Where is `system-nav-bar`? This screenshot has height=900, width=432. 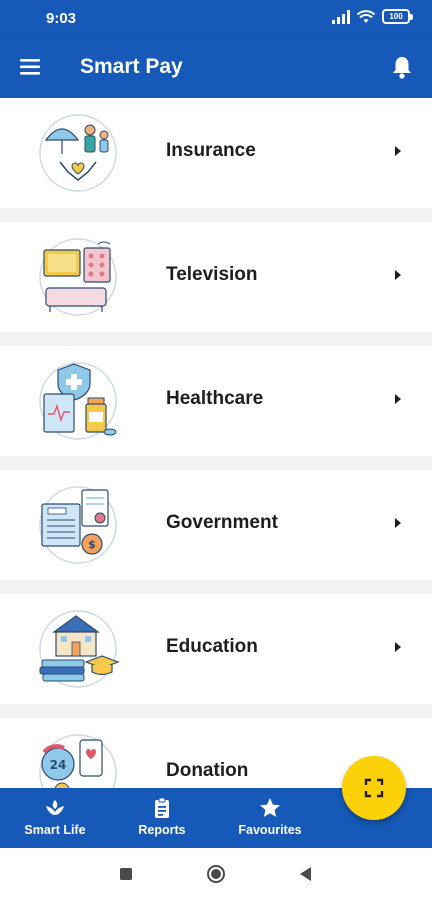
system-nav-bar is located at coordinates (216, 874).